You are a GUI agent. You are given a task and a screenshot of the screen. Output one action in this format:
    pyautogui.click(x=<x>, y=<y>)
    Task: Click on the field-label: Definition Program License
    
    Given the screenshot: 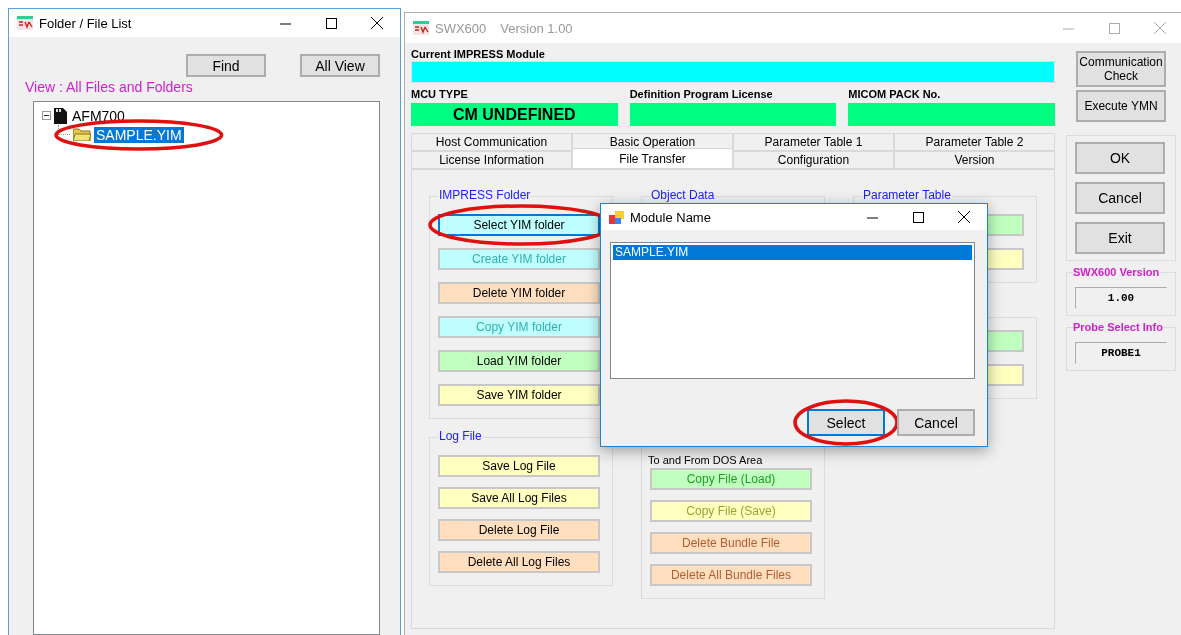 What is the action you would take?
    pyautogui.click(x=701, y=94)
    